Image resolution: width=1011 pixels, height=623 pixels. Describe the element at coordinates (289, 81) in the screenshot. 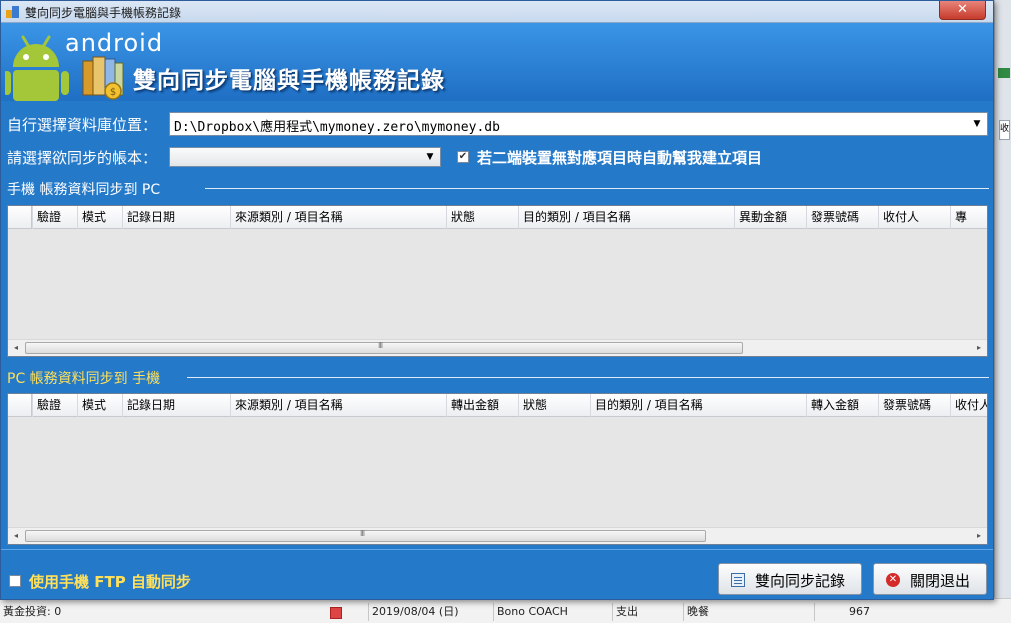

I see `banner-title: 雙向同步電腦與手機帳務記錄` at that location.